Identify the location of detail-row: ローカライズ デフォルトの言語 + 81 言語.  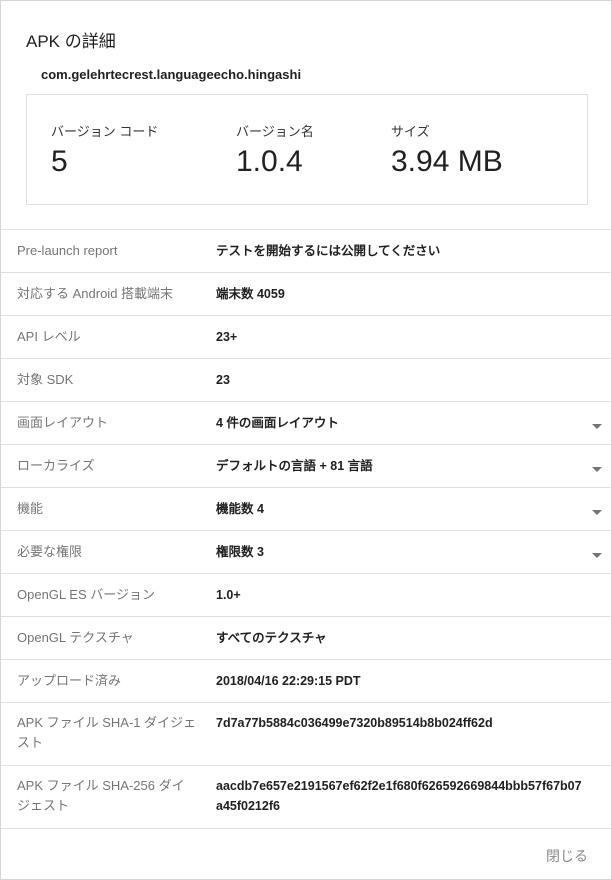
(306, 466).